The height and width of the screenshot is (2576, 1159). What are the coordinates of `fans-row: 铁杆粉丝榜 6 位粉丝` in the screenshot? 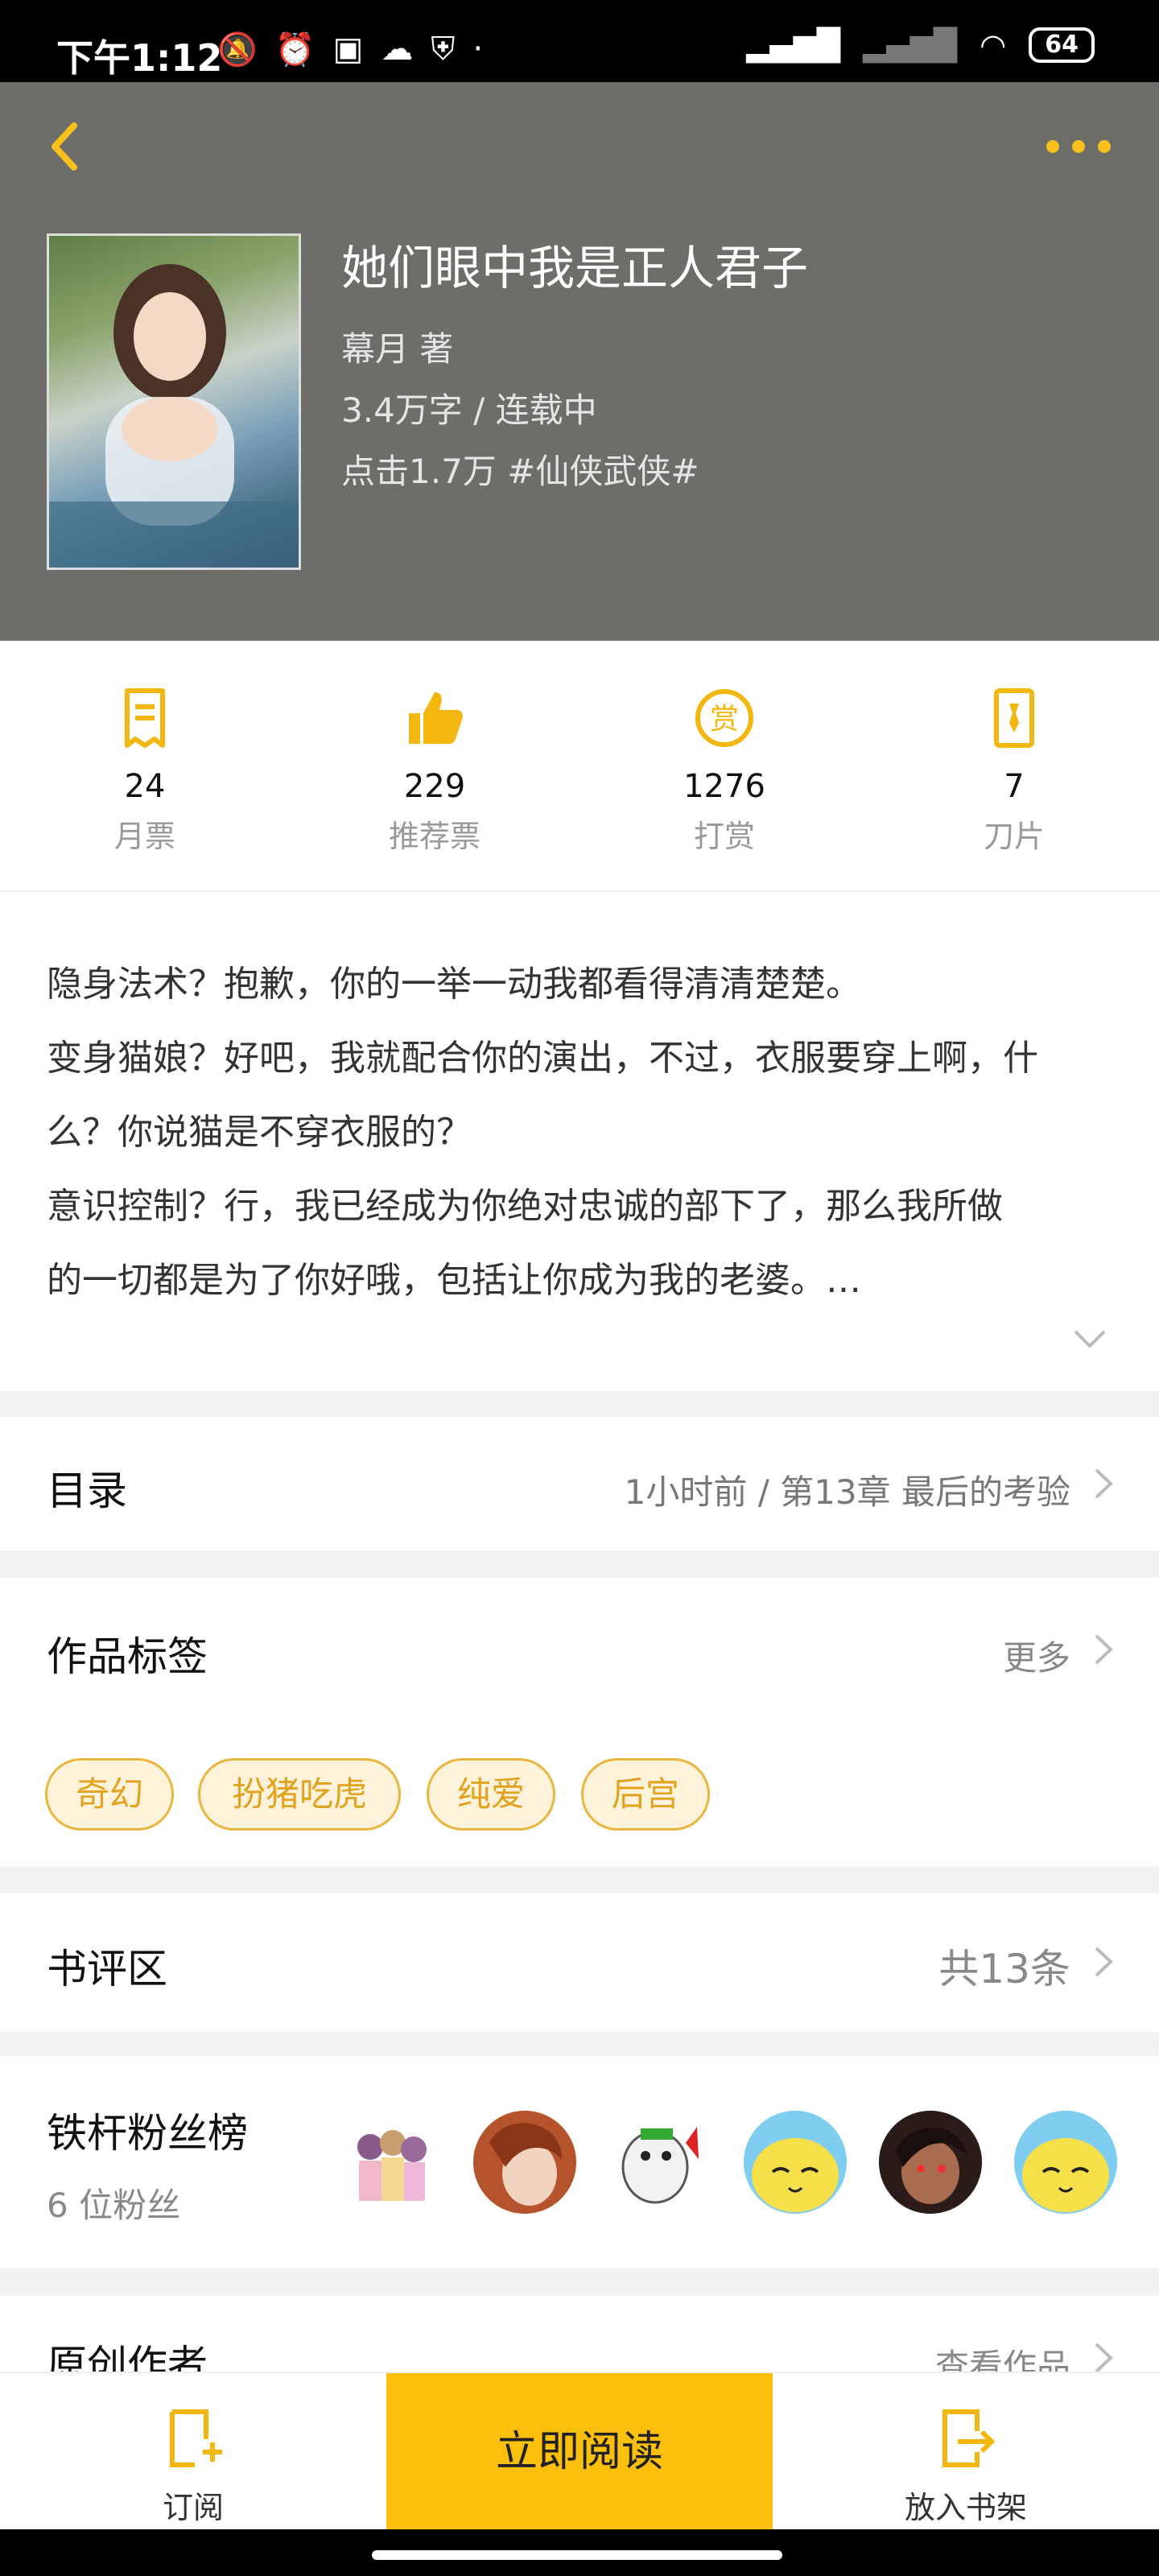 It's located at (579, 2162).